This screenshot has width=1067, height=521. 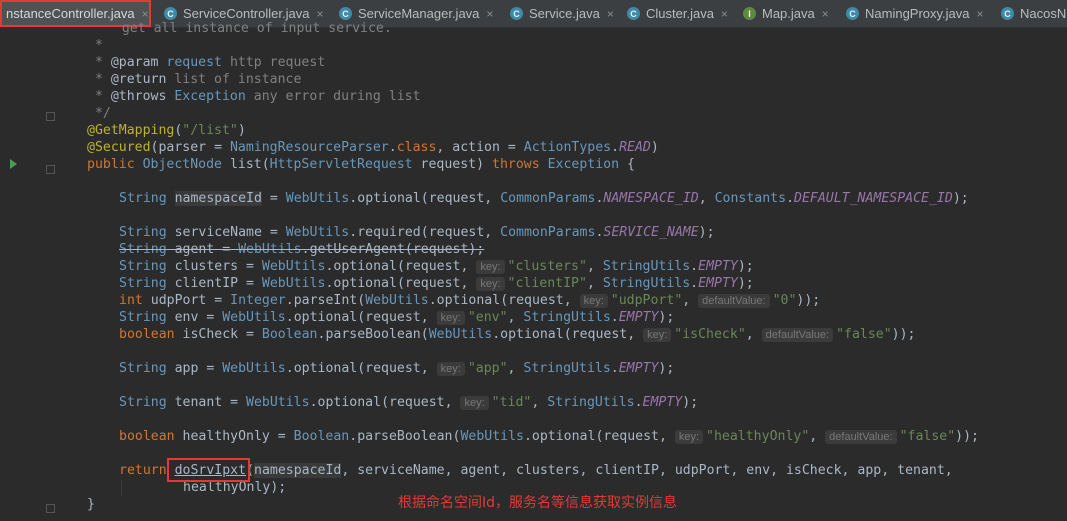 I want to click on code-line: get all instance of input service., so click(x=245, y=28).